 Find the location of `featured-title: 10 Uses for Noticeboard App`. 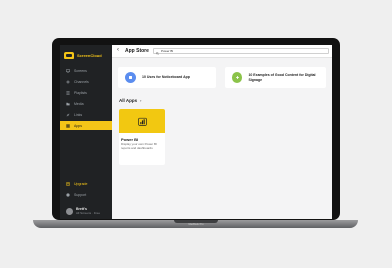

featured-title: 10 Uses for Noticeboard App is located at coordinates (166, 77).